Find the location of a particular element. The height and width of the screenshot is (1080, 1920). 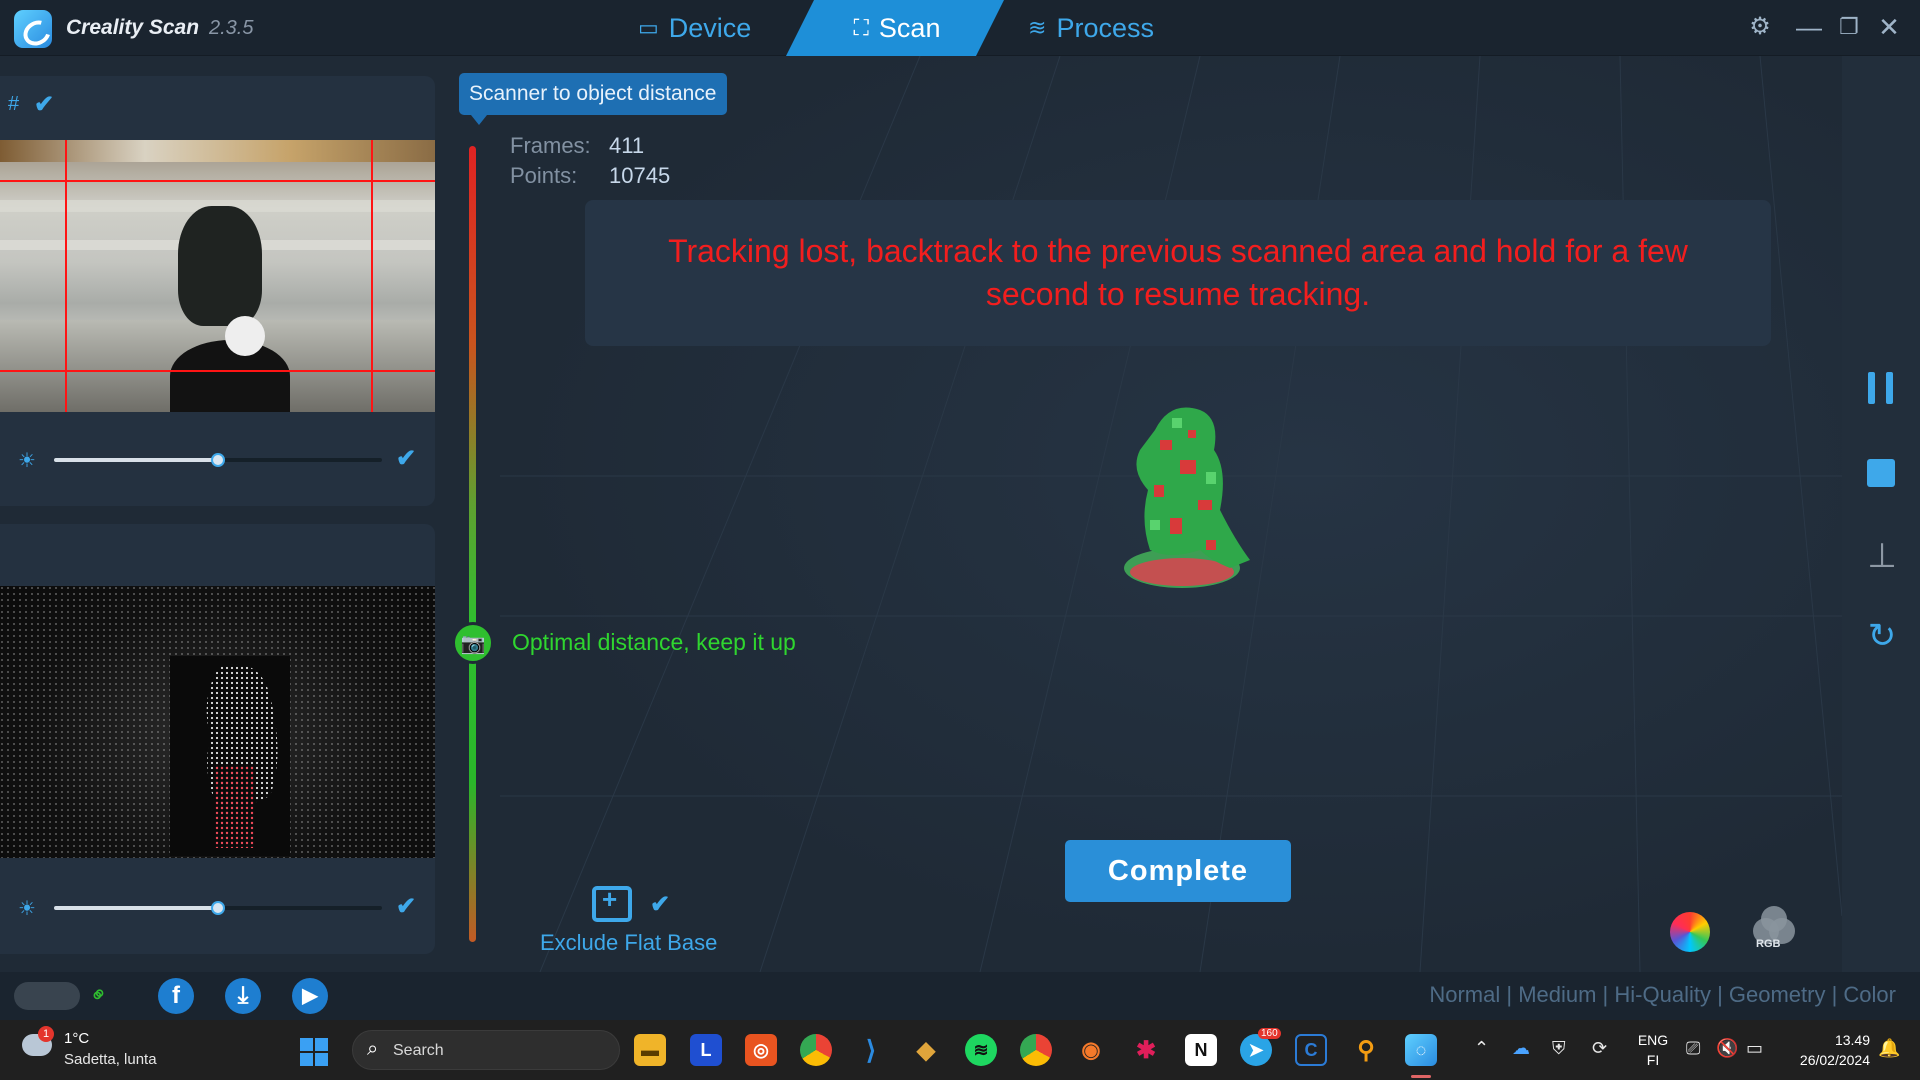

network-icon: ⎚ is located at coordinates (1693, 1048).